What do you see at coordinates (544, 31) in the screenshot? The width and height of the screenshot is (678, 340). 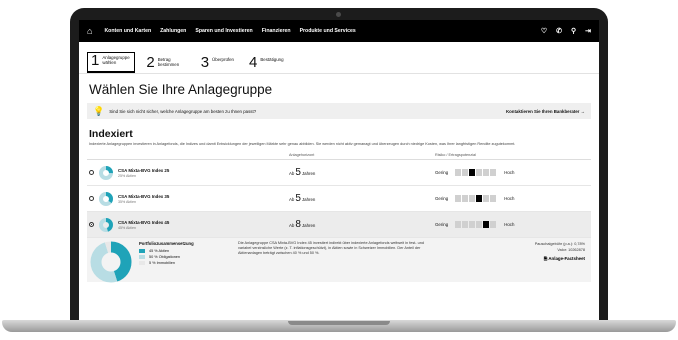 I see `heart-icon: ♡` at bounding box center [544, 31].